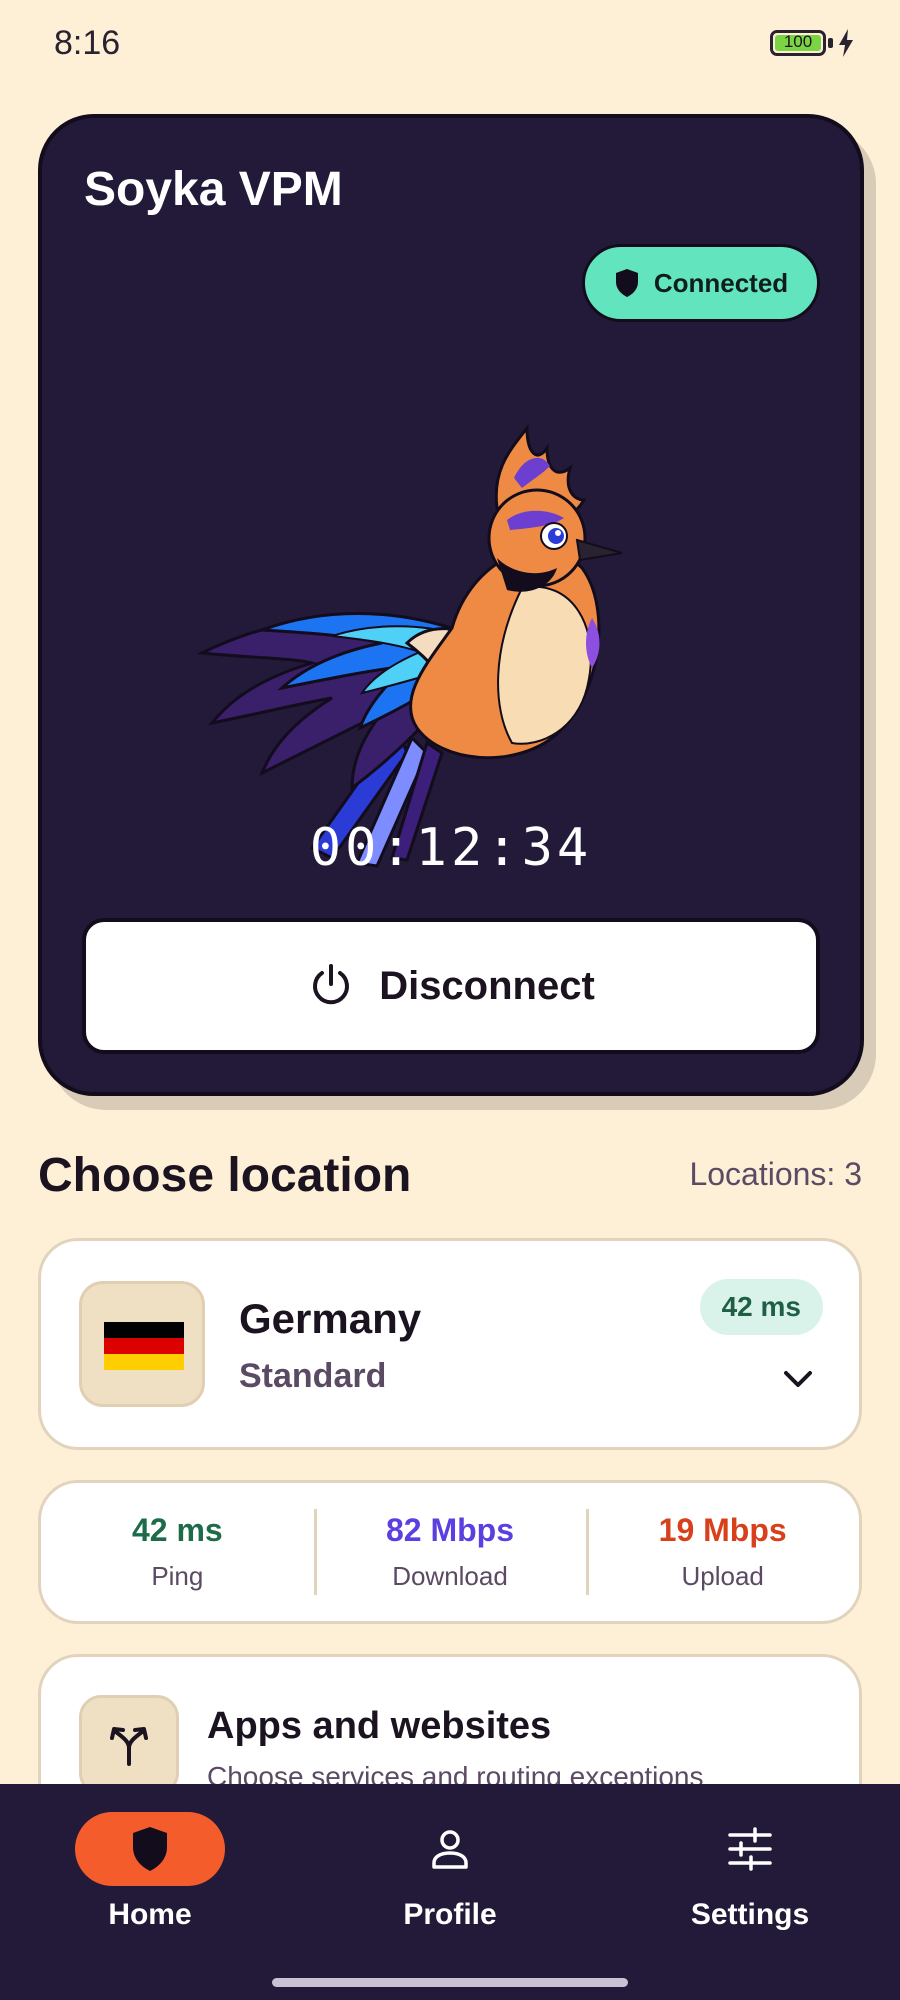 This screenshot has height=2000, width=900. I want to click on stat-value: 19 Mbps, so click(722, 1530).